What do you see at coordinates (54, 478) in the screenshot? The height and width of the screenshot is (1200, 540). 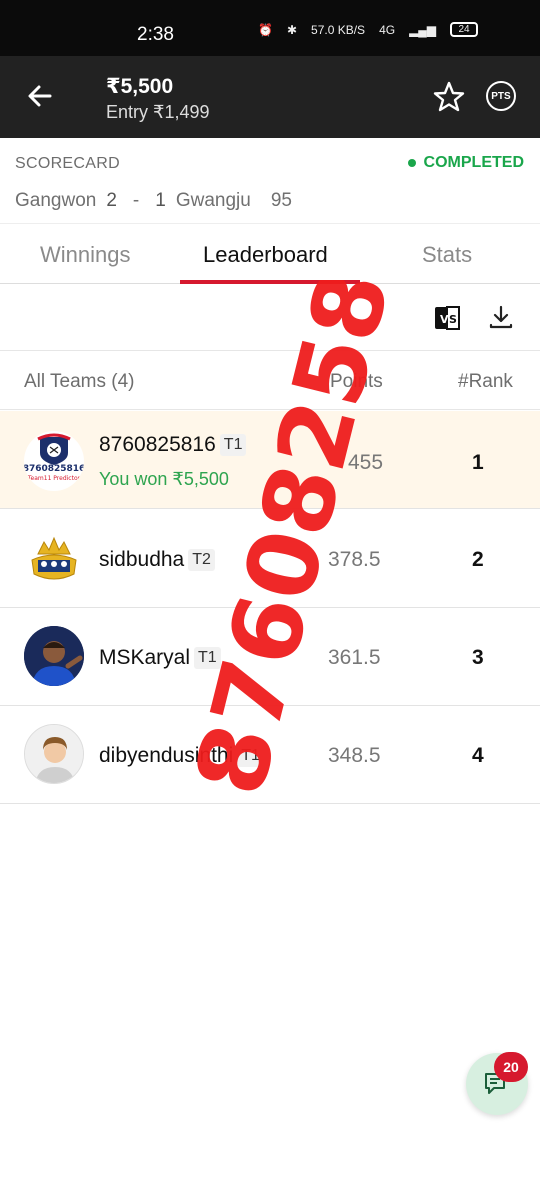 I see `avatar-subtitle: Team11 Predictor` at bounding box center [54, 478].